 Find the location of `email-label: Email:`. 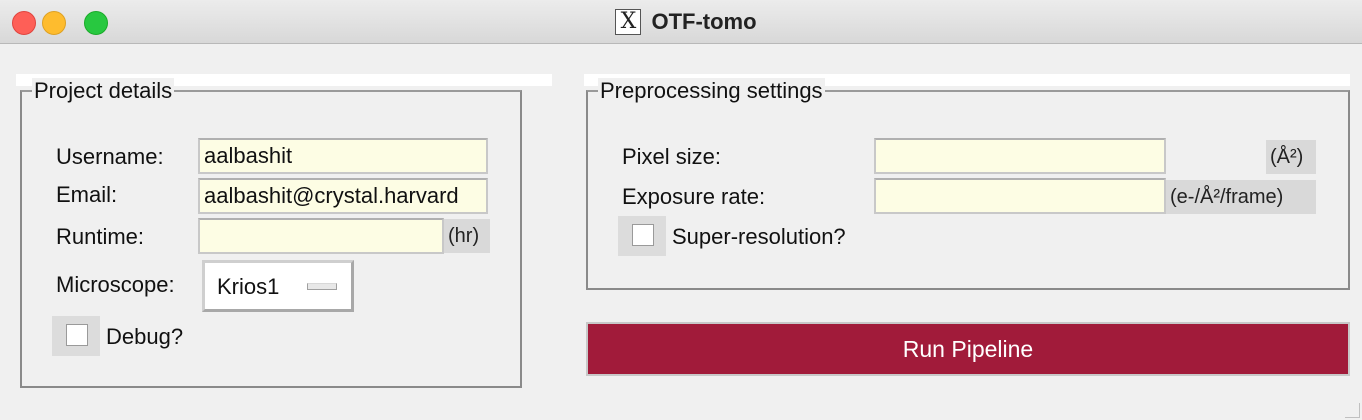

email-label: Email: is located at coordinates (87, 194).